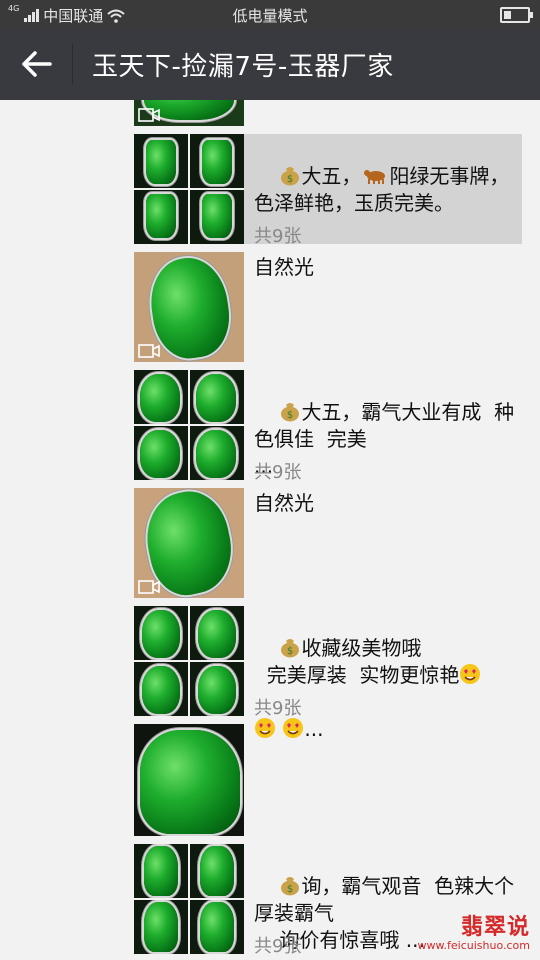 The width and height of the screenshot is (540, 960). Describe the element at coordinates (473, 945) in the screenshot. I see `watermark-url: www.feicuishuo.com` at that location.